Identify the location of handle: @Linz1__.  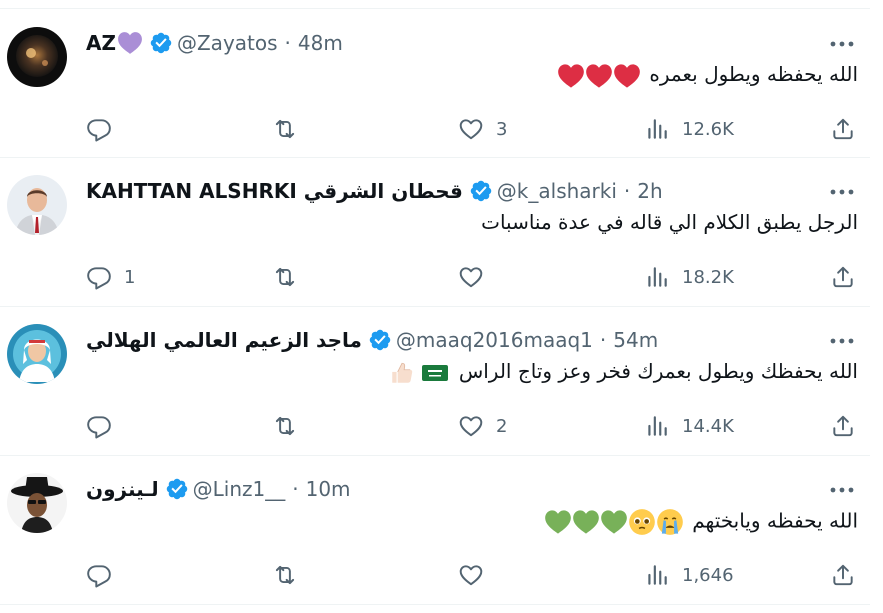
(239, 489).